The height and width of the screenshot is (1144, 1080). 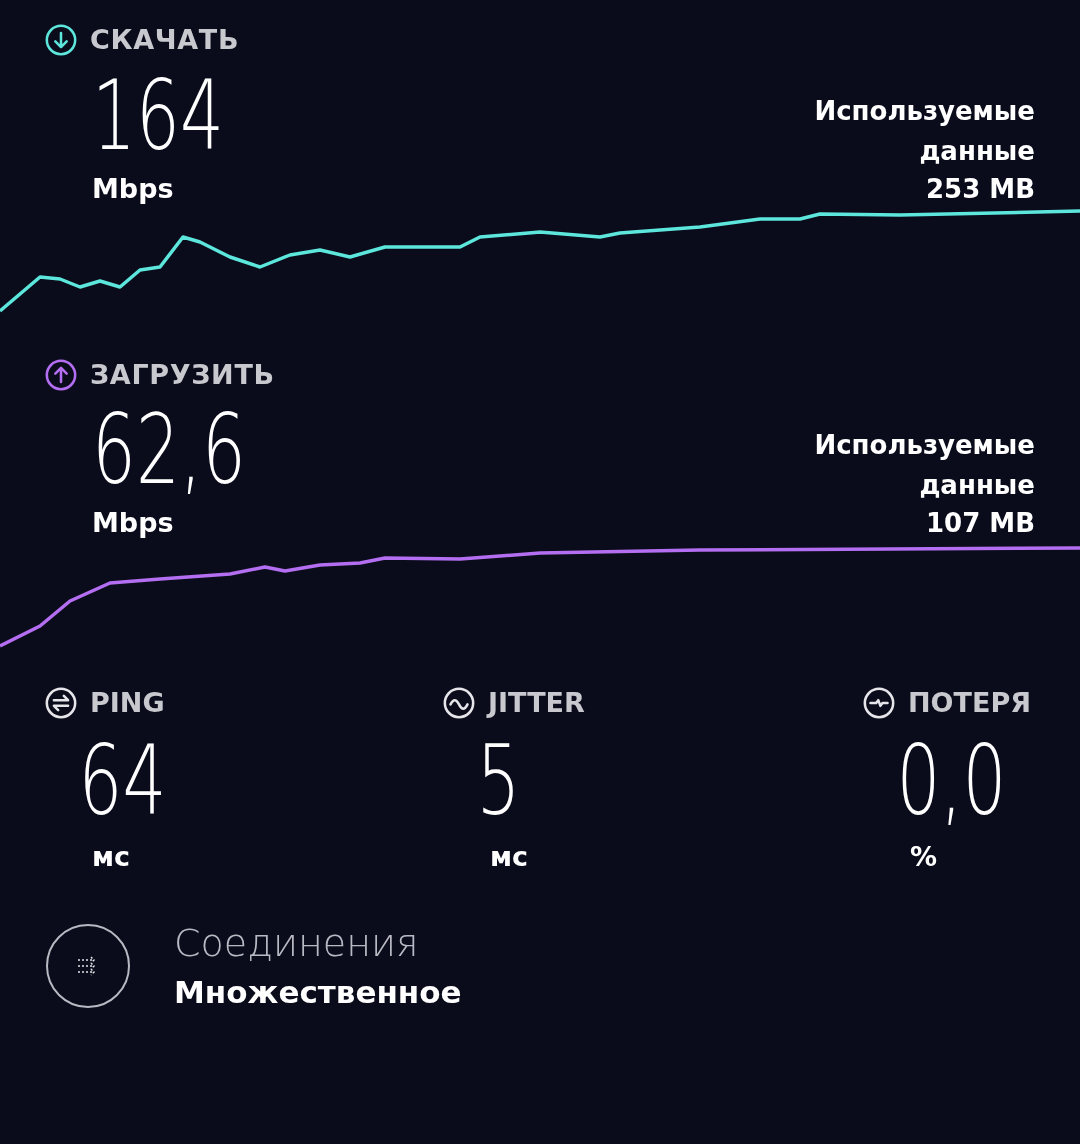 I want to click on exchange-arrows-icon, so click(x=61, y=703).